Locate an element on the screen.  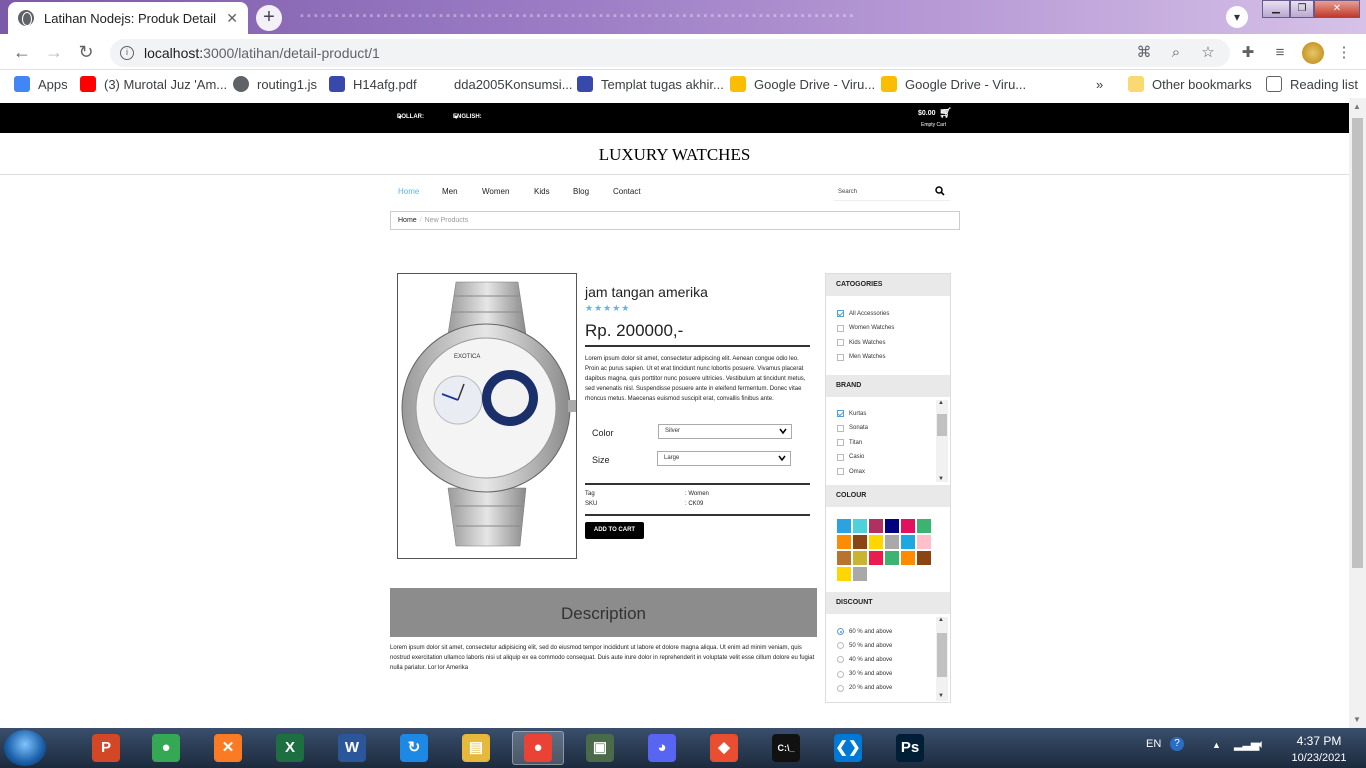
volume-icon: 🔈︎ is located at coordinates (1261, 744).